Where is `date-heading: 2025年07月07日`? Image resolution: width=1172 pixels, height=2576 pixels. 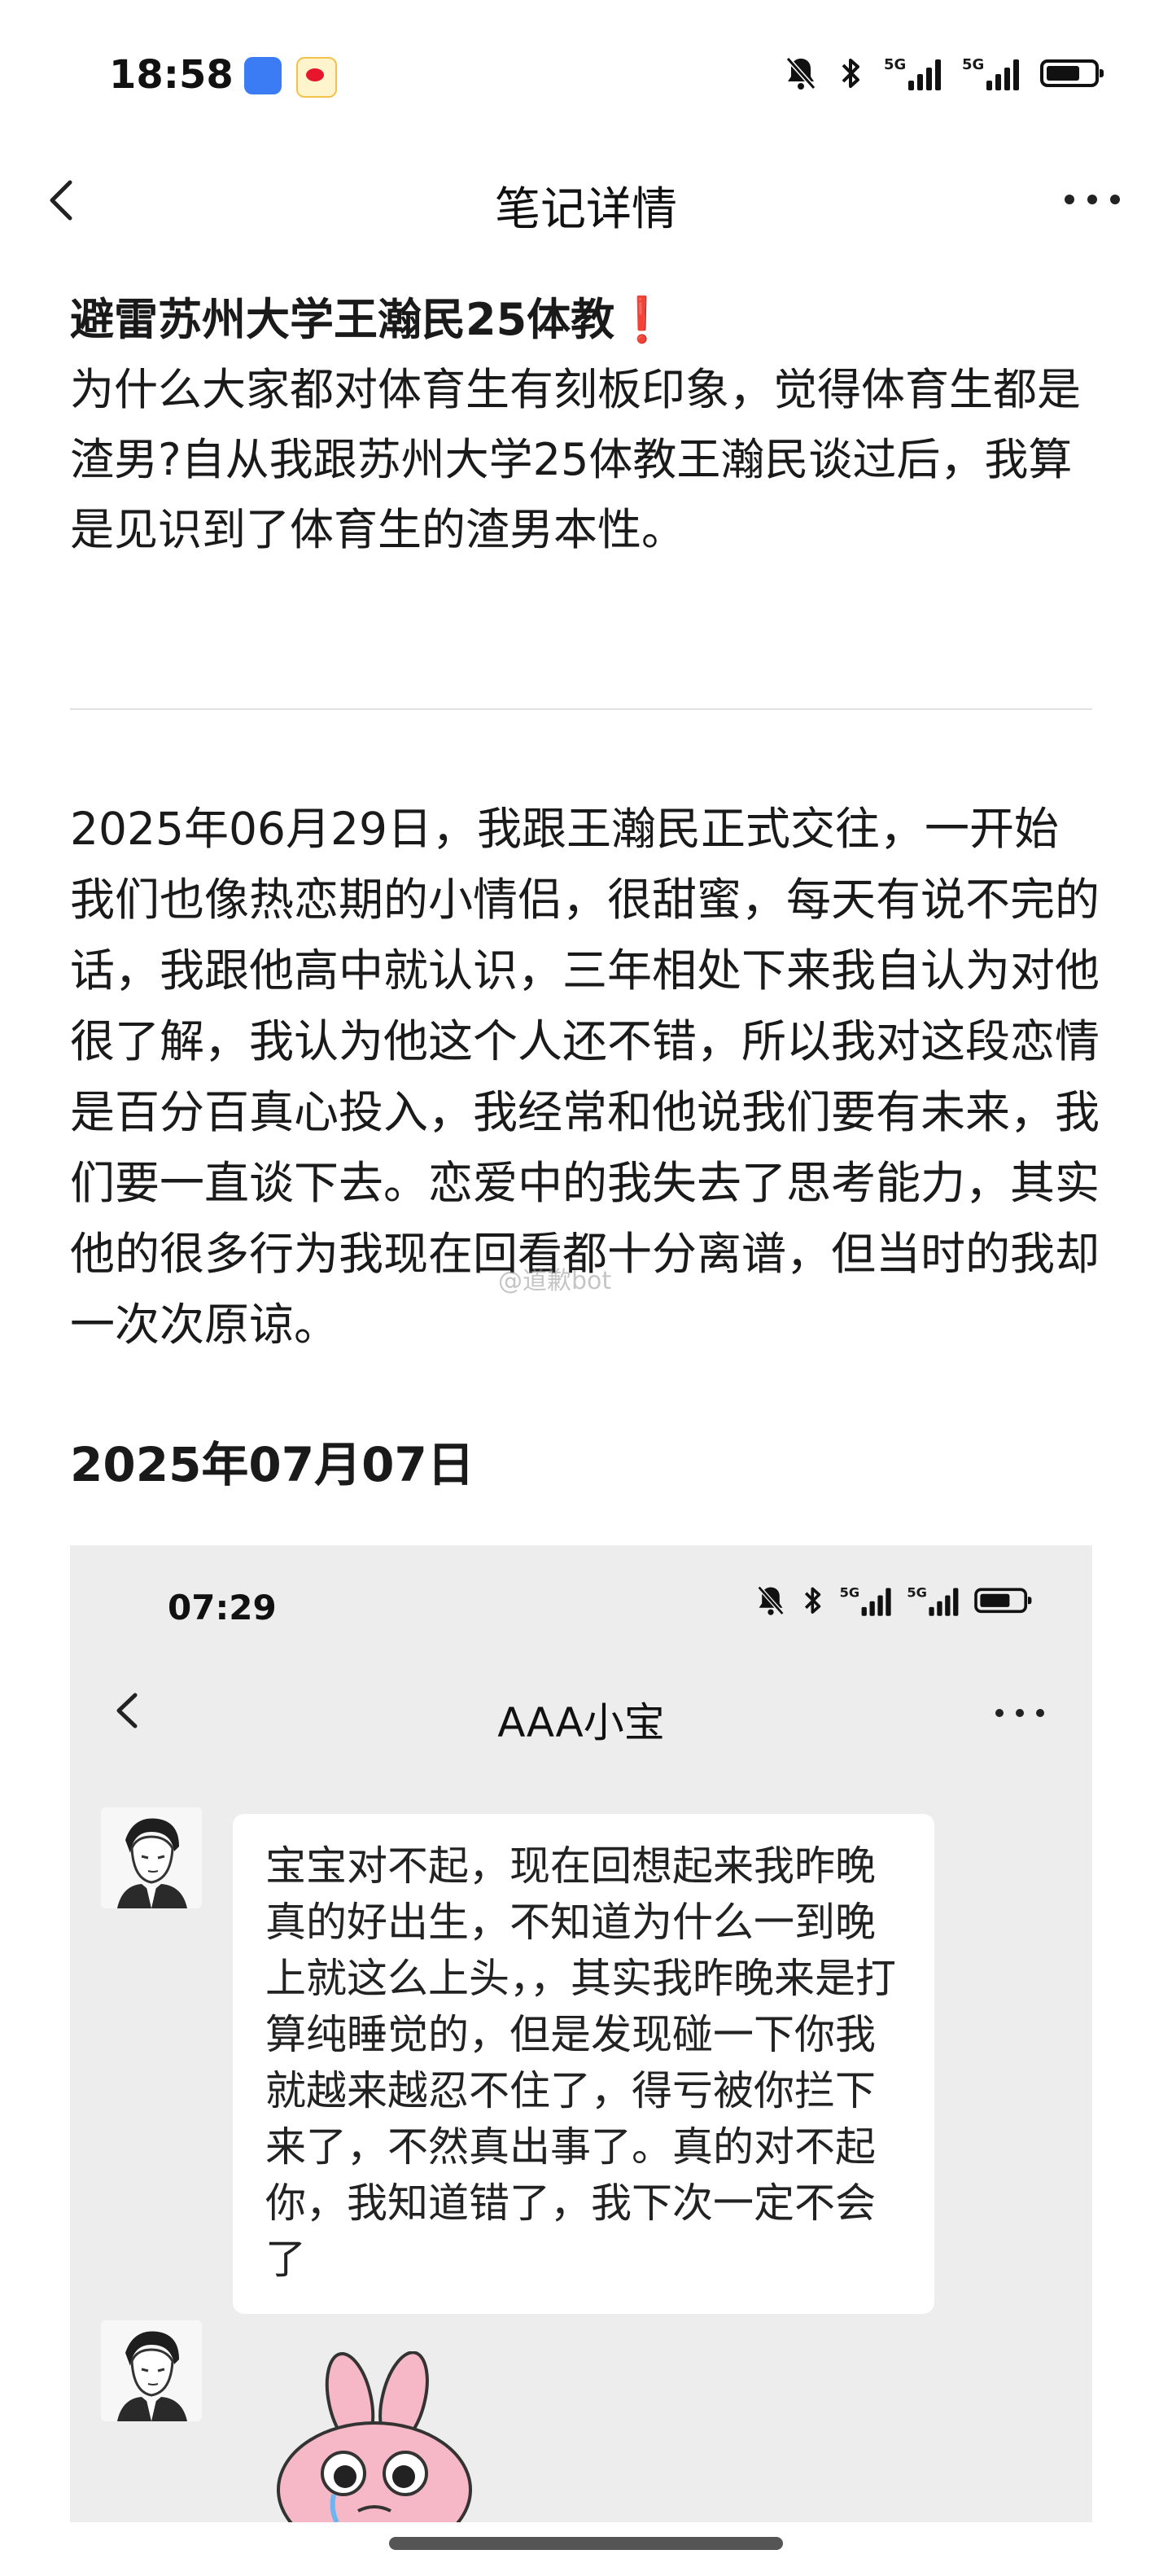 date-heading: 2025年07月07日 is located at coordinates (272, 1464).